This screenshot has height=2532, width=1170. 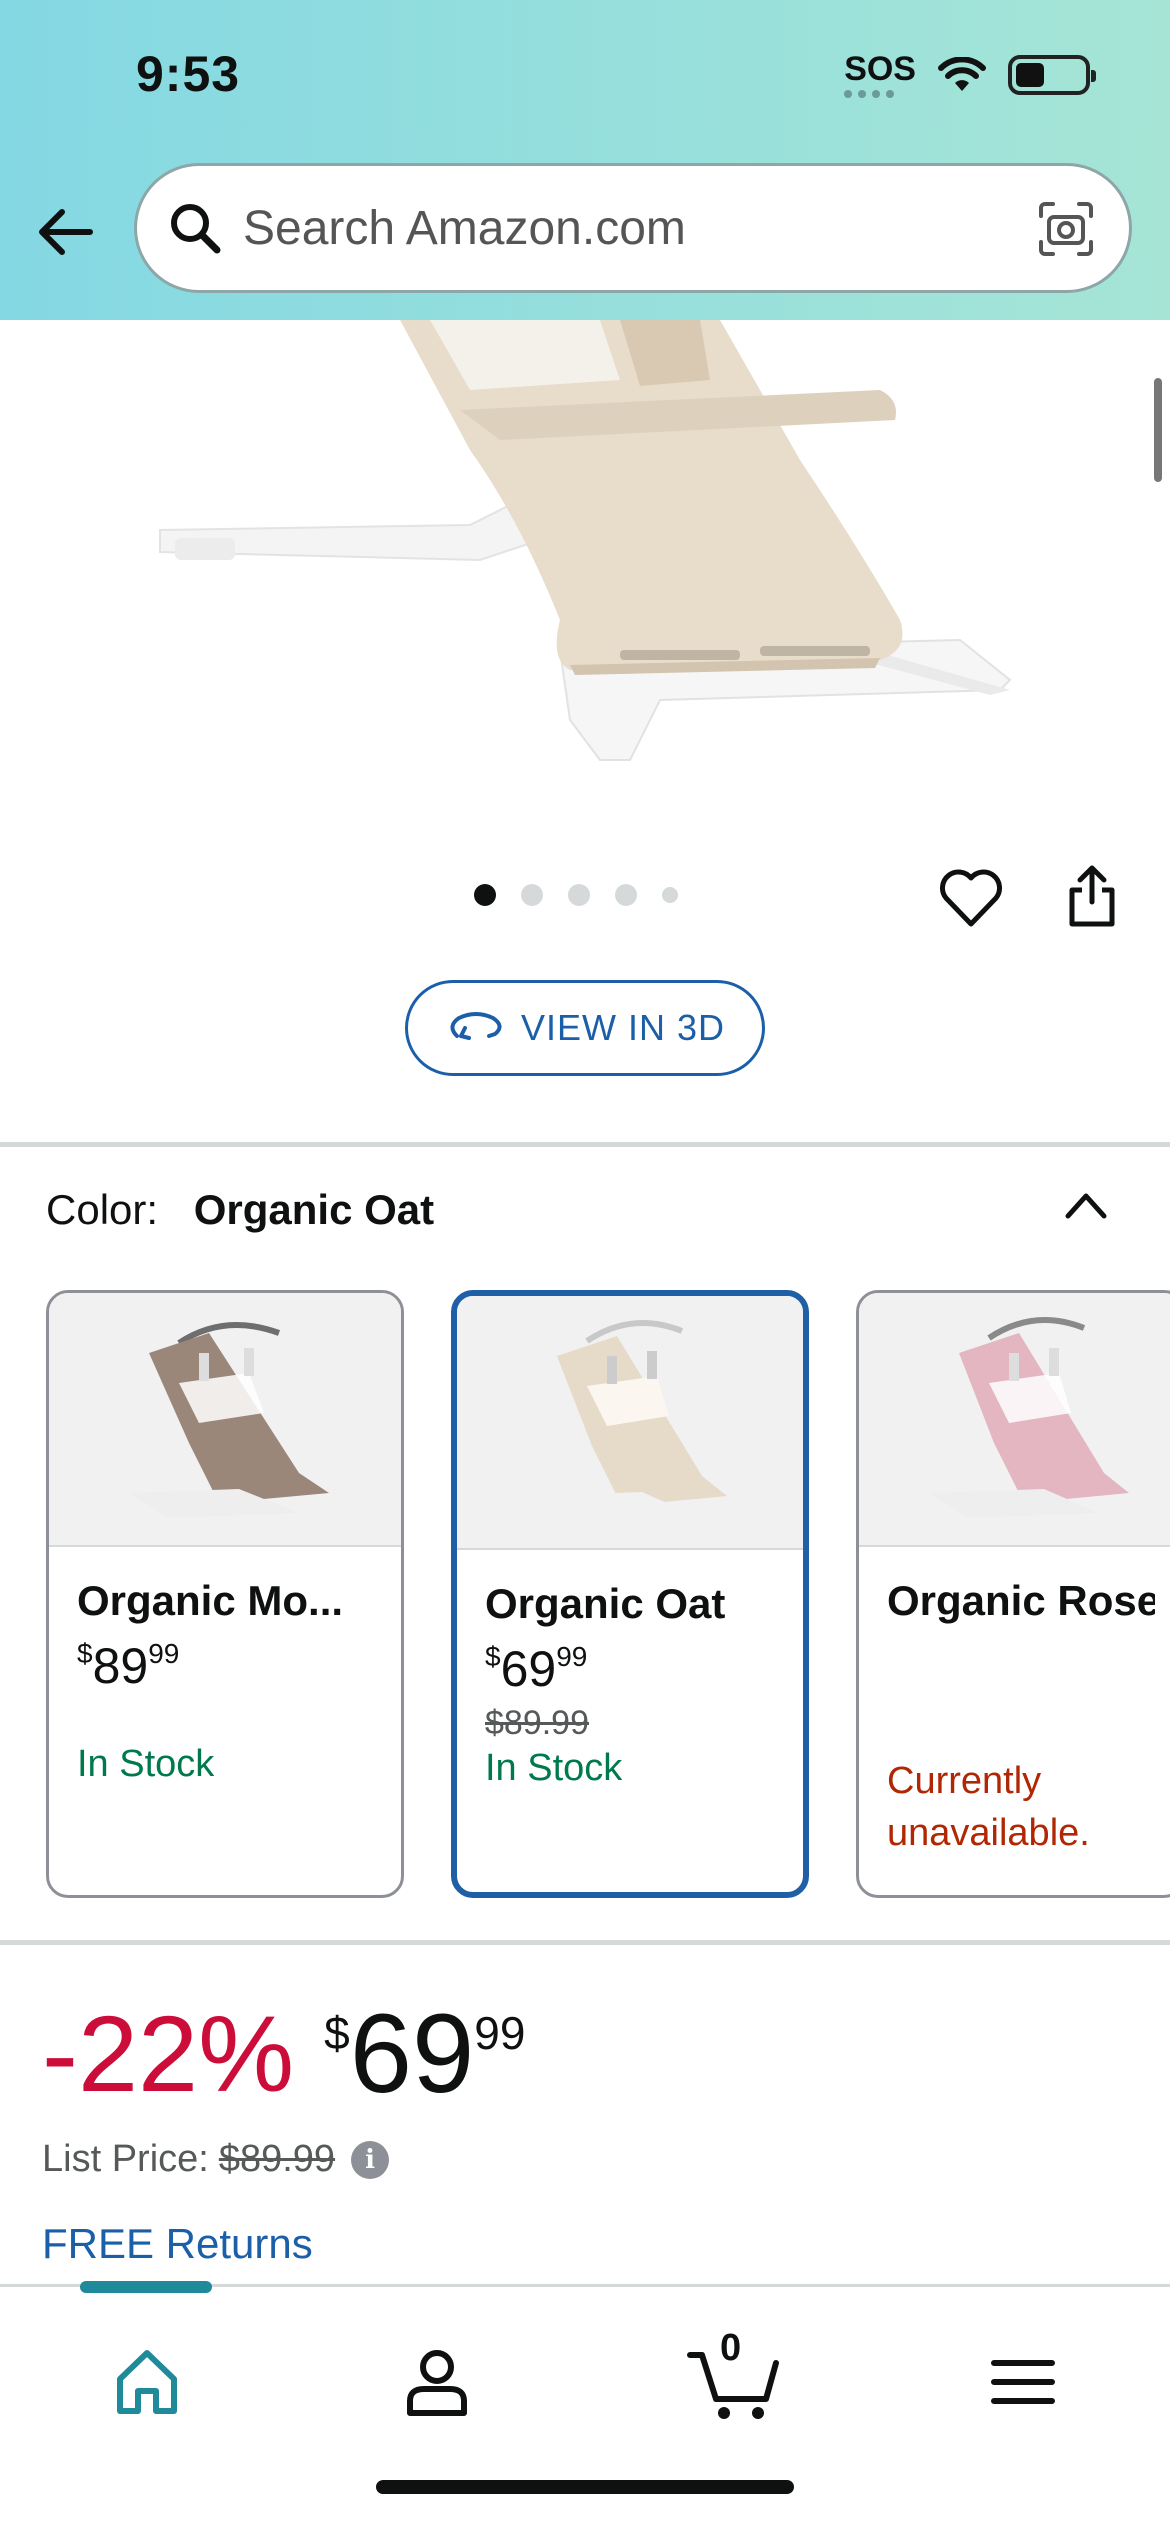 I want to click on rotate-3d-icon, so click(x=476, y=1026).